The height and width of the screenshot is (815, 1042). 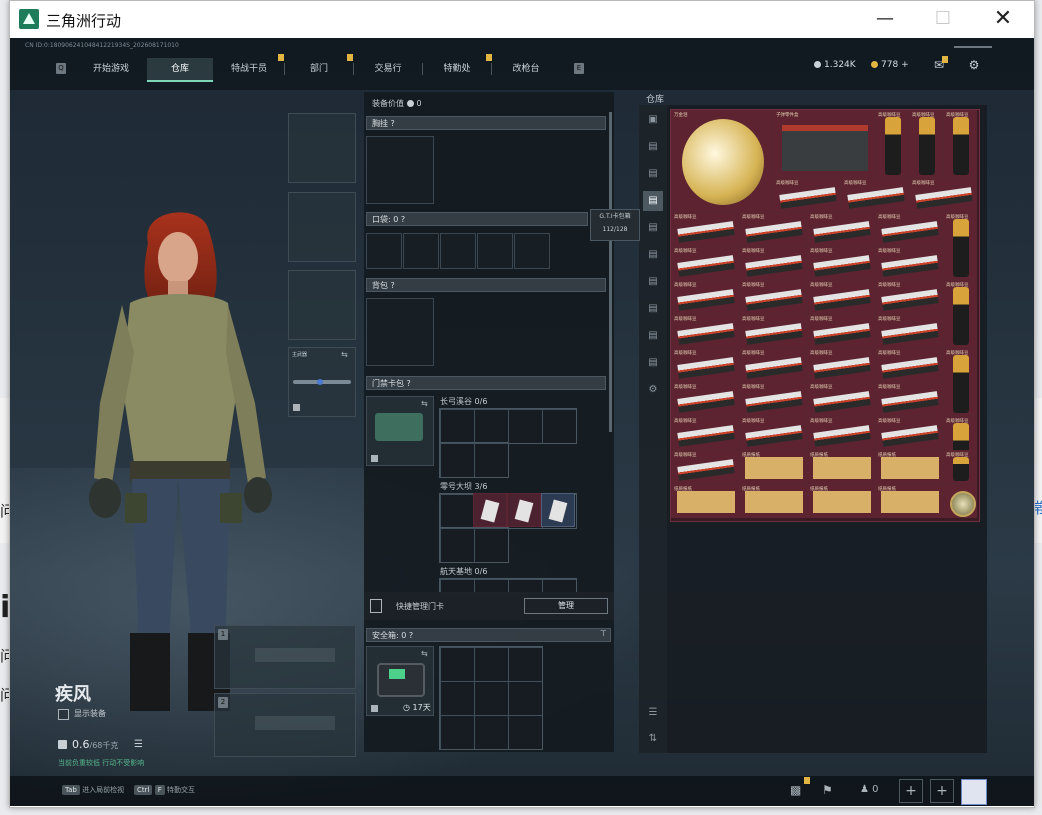 I want to click on tab-department: 部门, so click(x=319, y=69).